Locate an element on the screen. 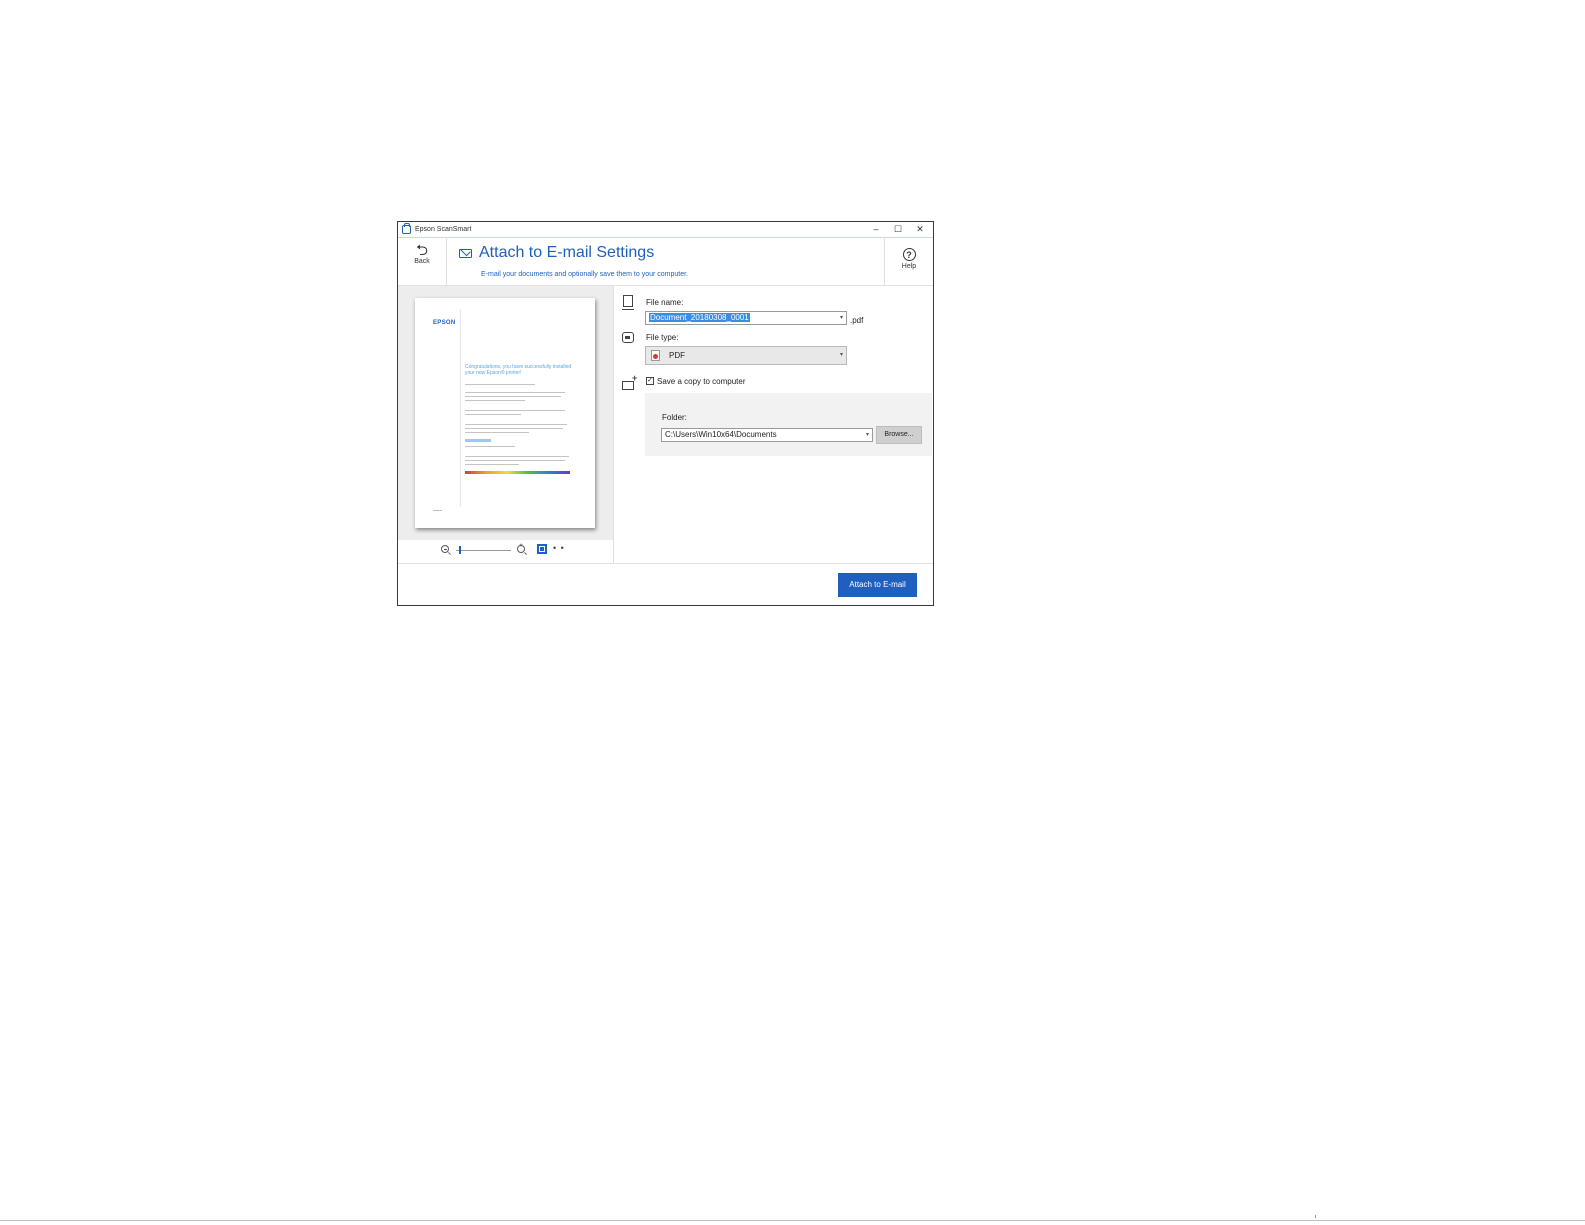 Image resolution: width=1585 pixels, height=1225 pixels. back-label: Back is located at coordinates (422, 261).